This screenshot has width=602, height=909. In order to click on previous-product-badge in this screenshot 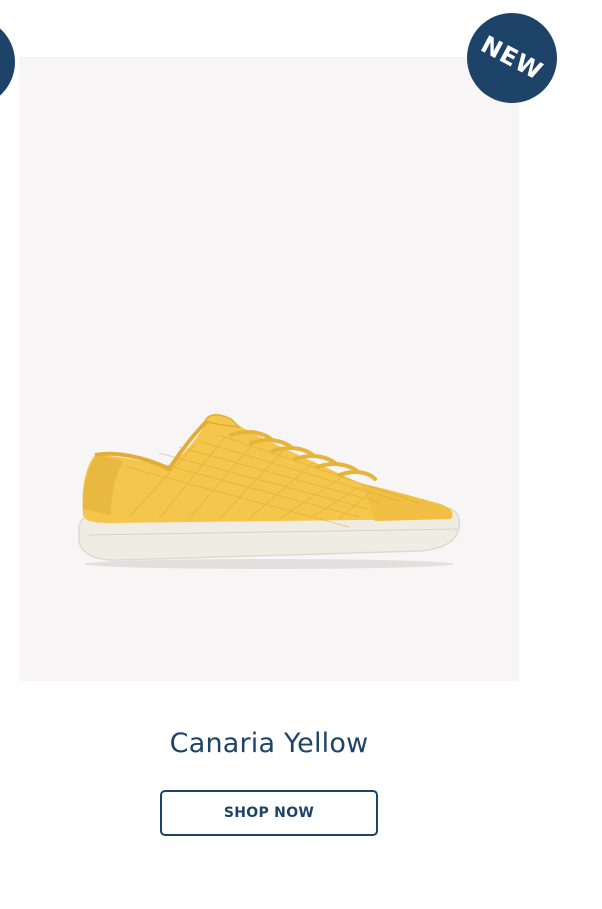, I will do `click(7, 62)`.